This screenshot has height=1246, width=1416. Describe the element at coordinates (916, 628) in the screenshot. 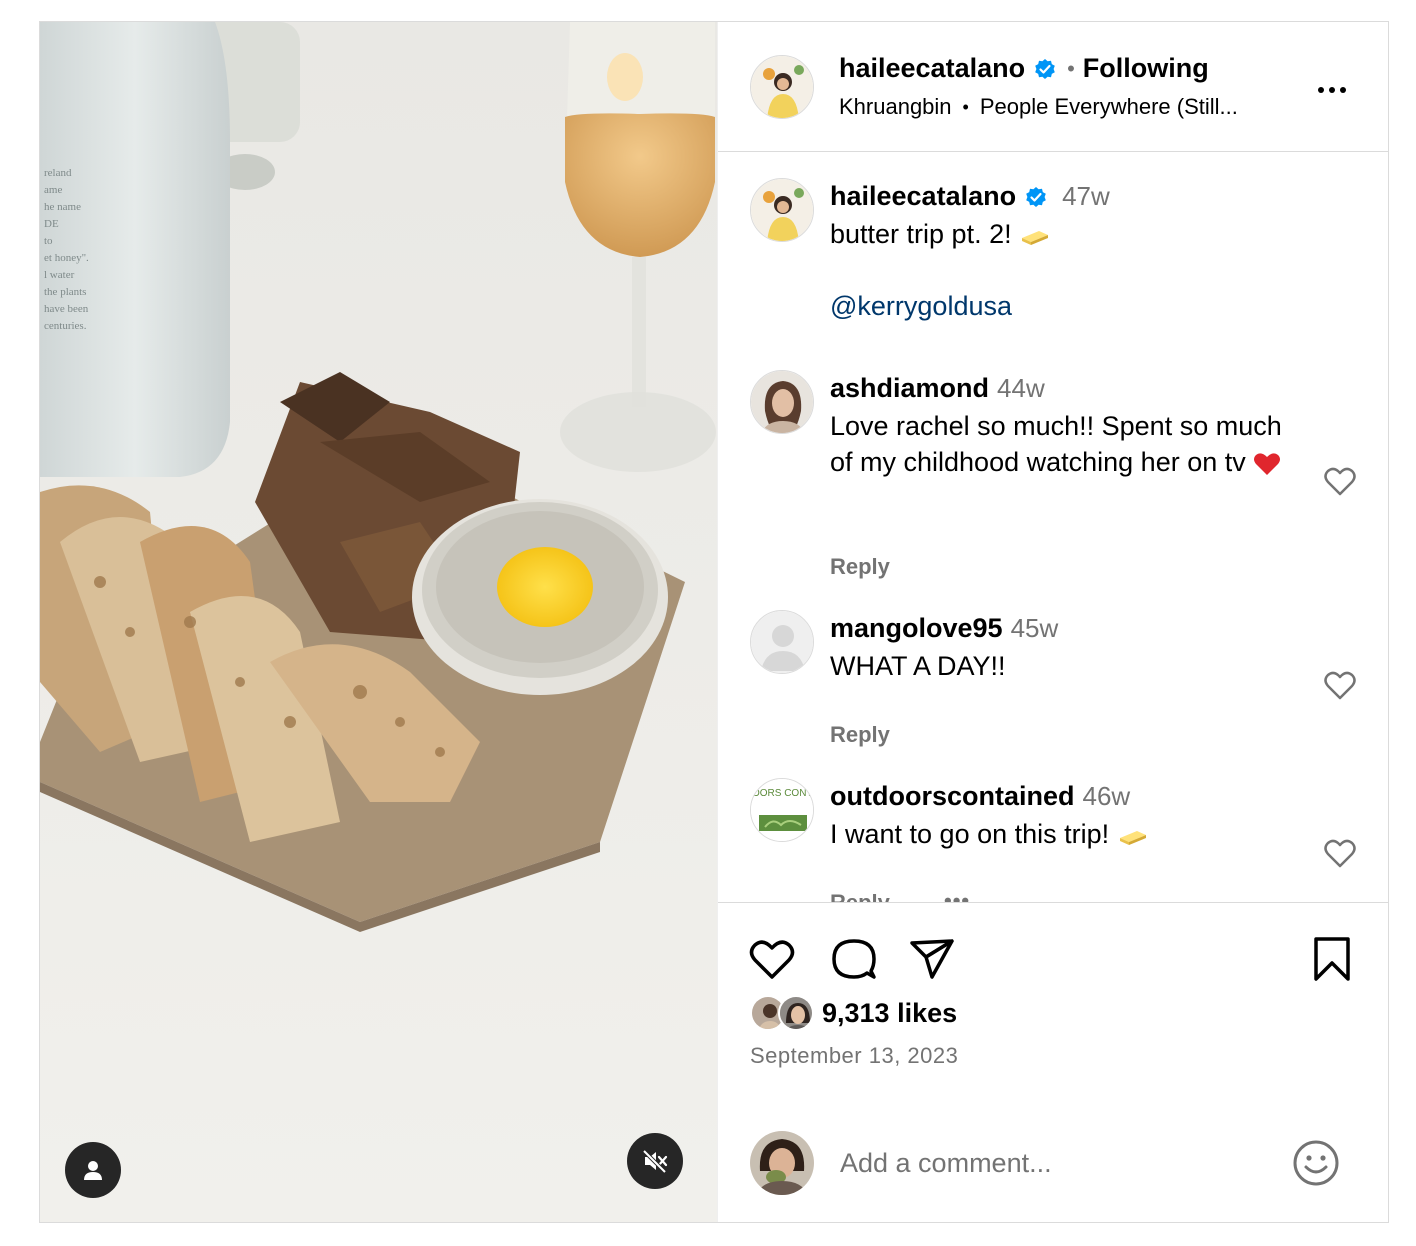

I see `comment-username: mangolove95` at that location.